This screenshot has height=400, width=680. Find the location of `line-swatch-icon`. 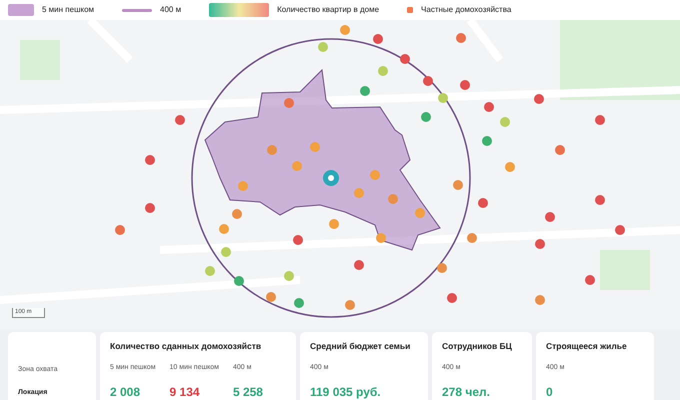

line-swatch-icon is located at coordinates (137, 10).